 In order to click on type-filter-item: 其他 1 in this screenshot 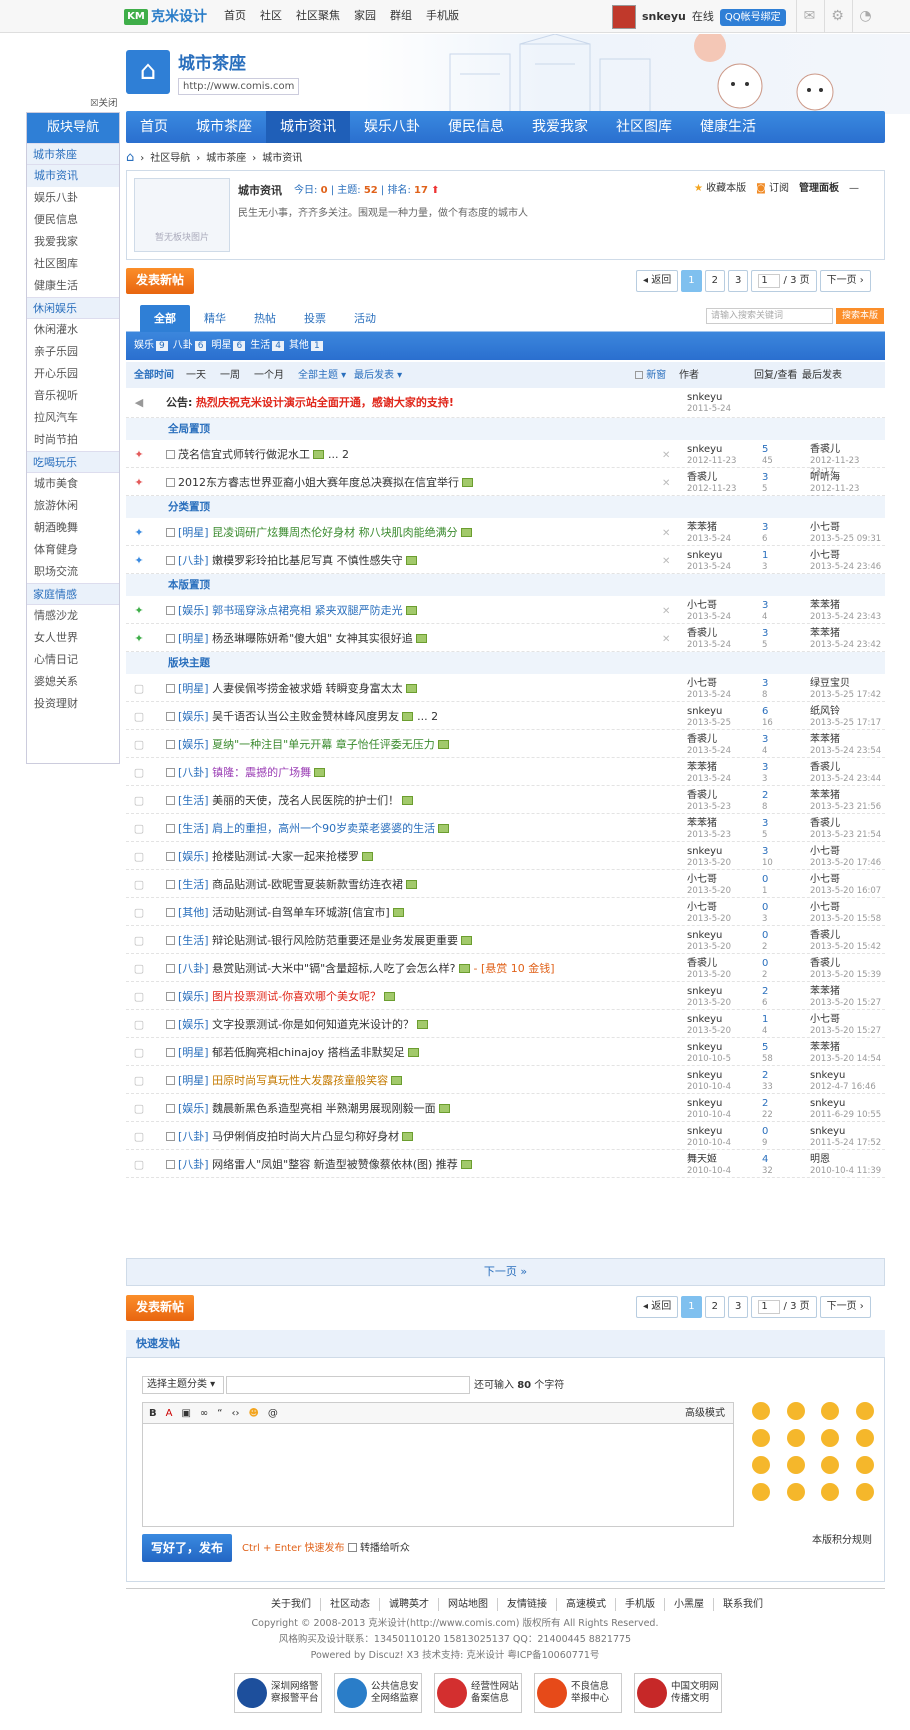, I will do `click(306, 346)`.